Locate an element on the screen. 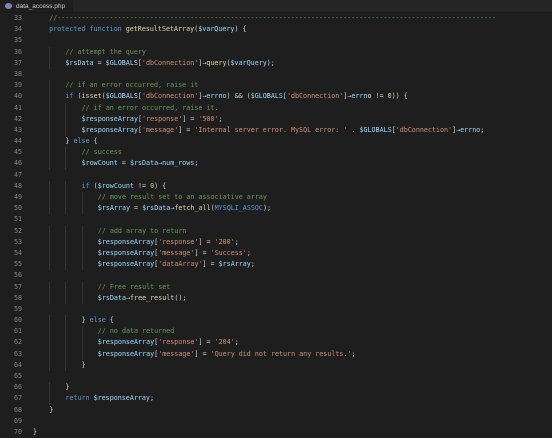 This screenshot has height=438, width=552. code-token: // success is located at coordinates (102, 152).